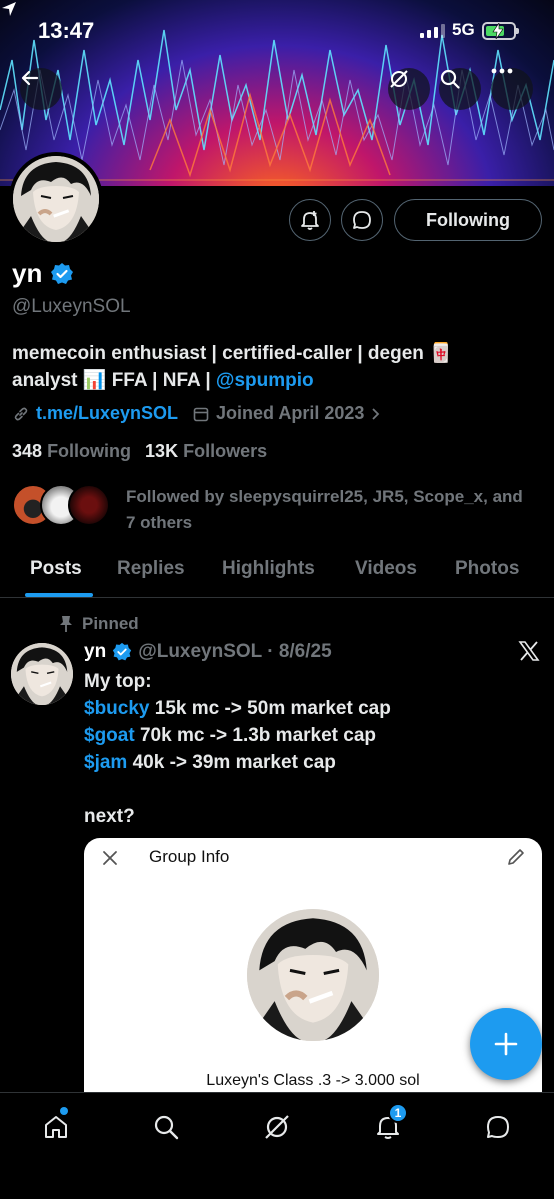  What do you see at coordinates (114, 380) in the screenshot?
I see `bio-line-2-text: analyst 📊 FFA | NFA |` at bounding box center [114, 380].